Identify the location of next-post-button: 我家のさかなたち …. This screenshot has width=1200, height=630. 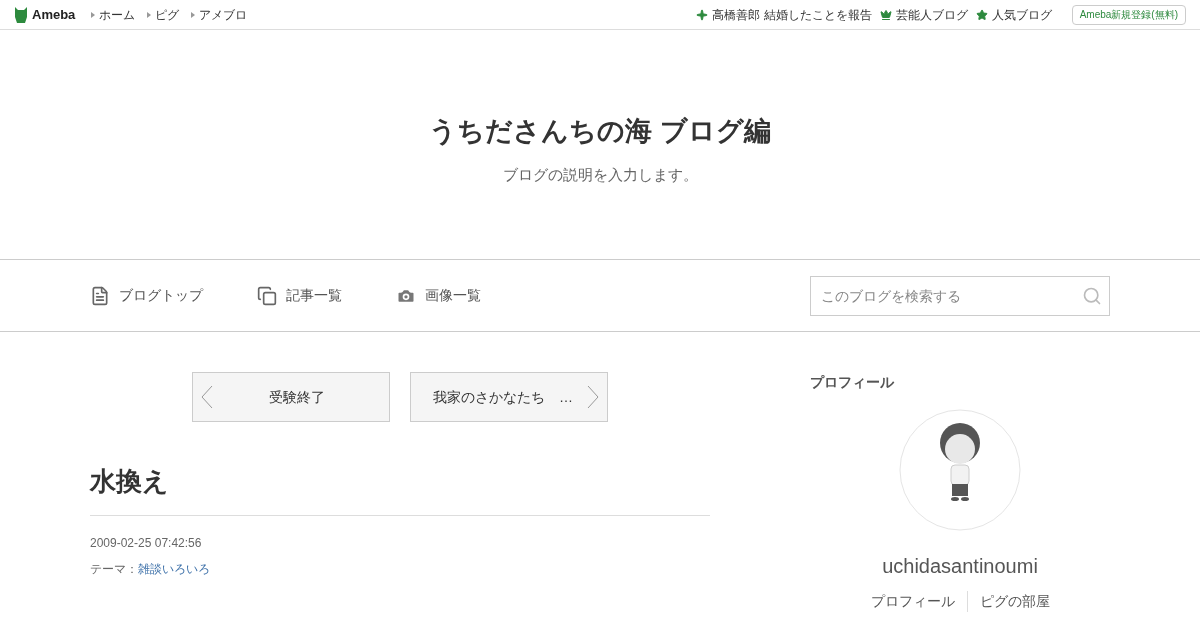
(509, 397).